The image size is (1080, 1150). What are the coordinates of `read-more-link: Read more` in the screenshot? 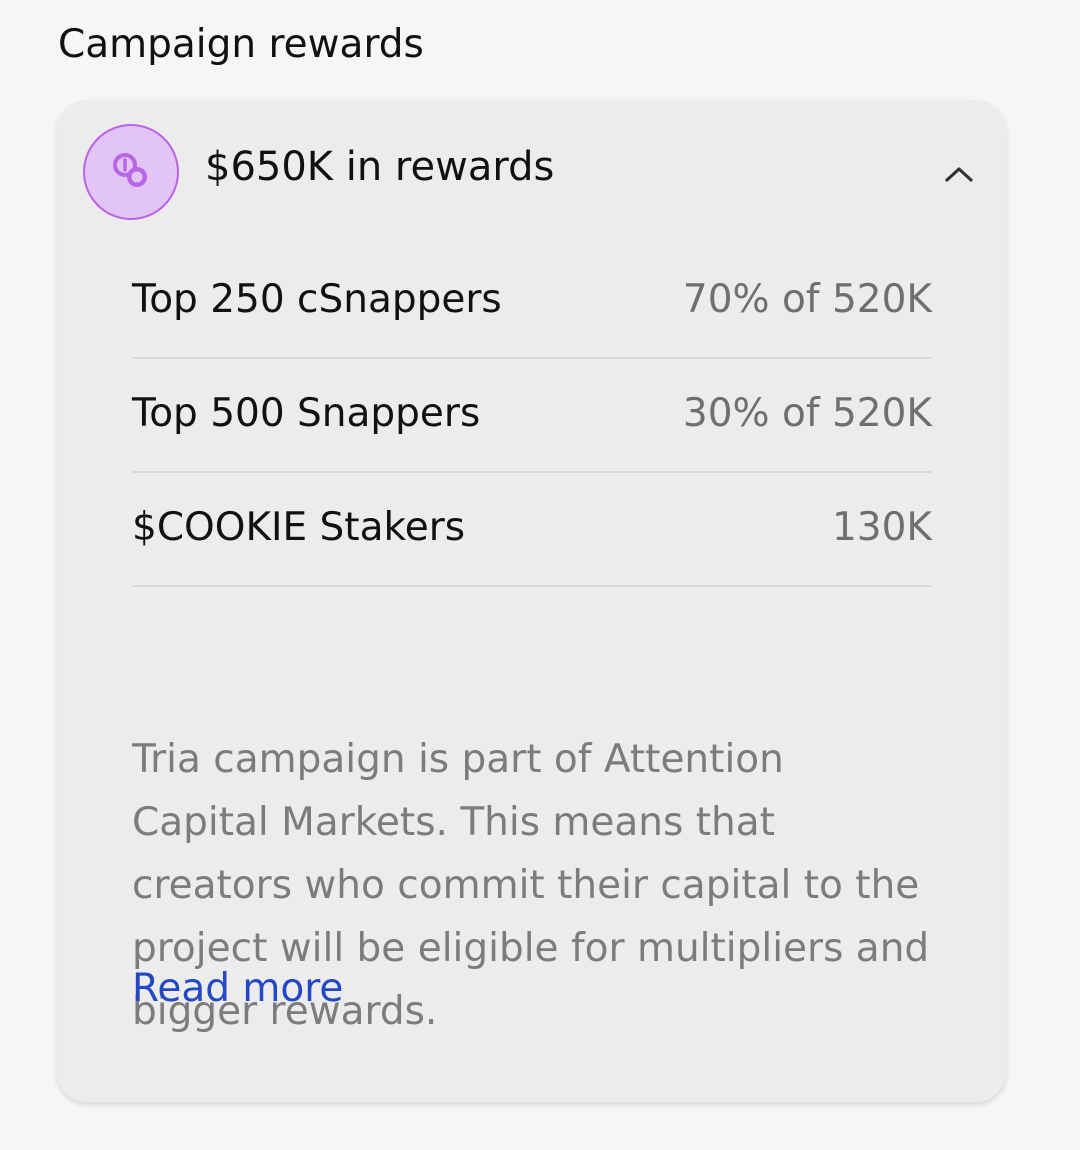 It's located at (237, 988).